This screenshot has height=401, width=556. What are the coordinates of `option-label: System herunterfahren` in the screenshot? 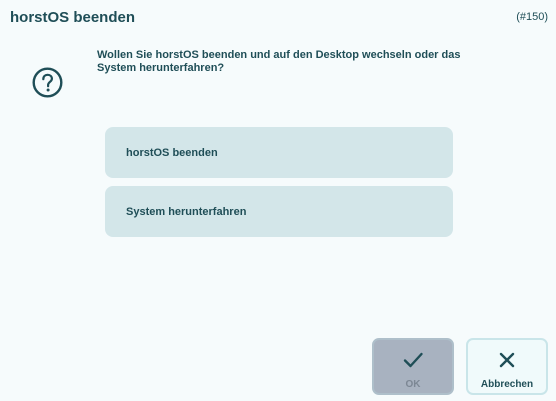 It's located at (186, 211).